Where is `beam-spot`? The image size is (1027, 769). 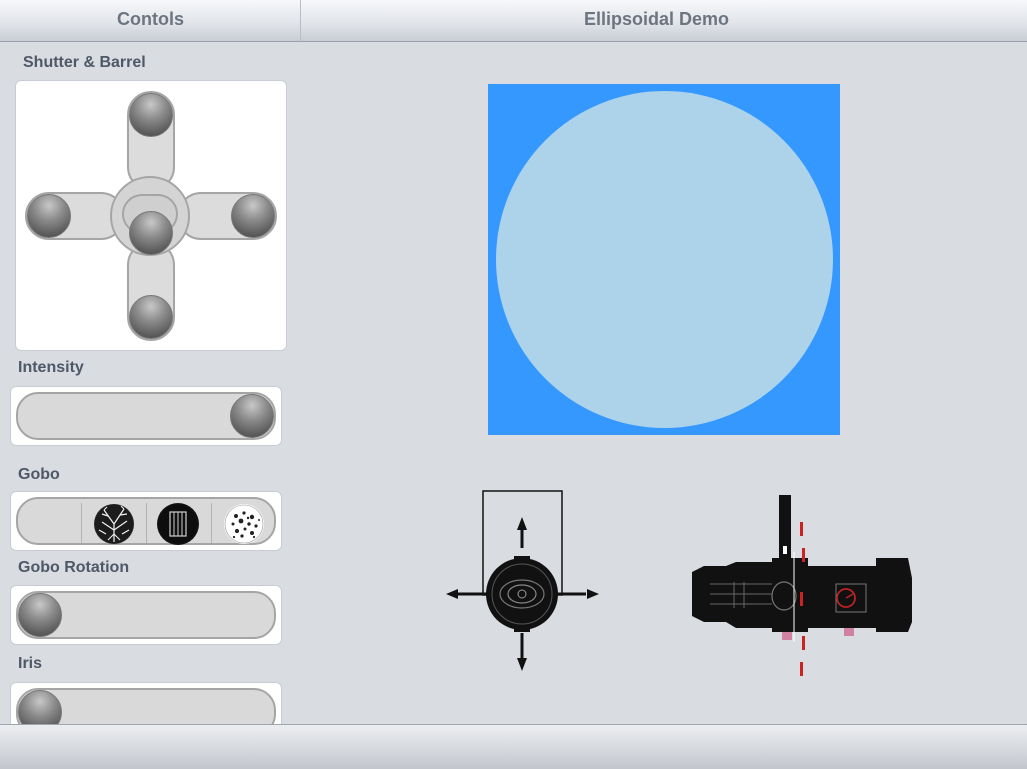
beam-spot is located at coordinates (664, 259).